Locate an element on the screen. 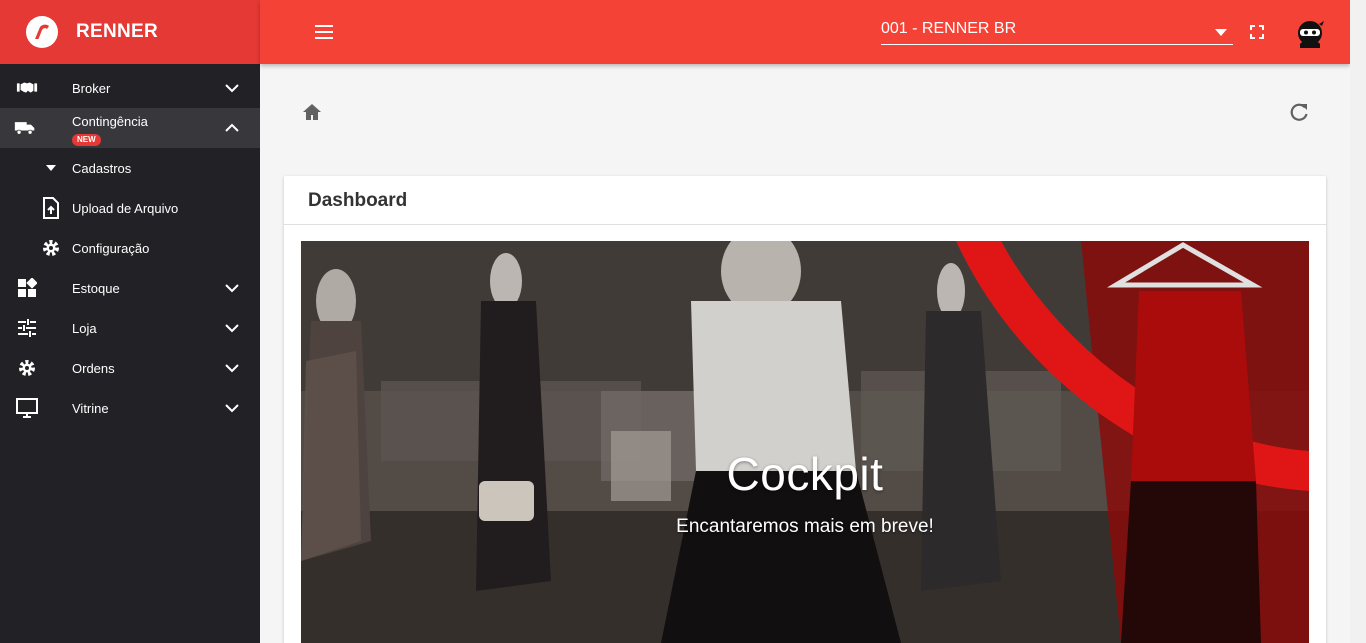  truck-icon is located at coordinates (25, 128).